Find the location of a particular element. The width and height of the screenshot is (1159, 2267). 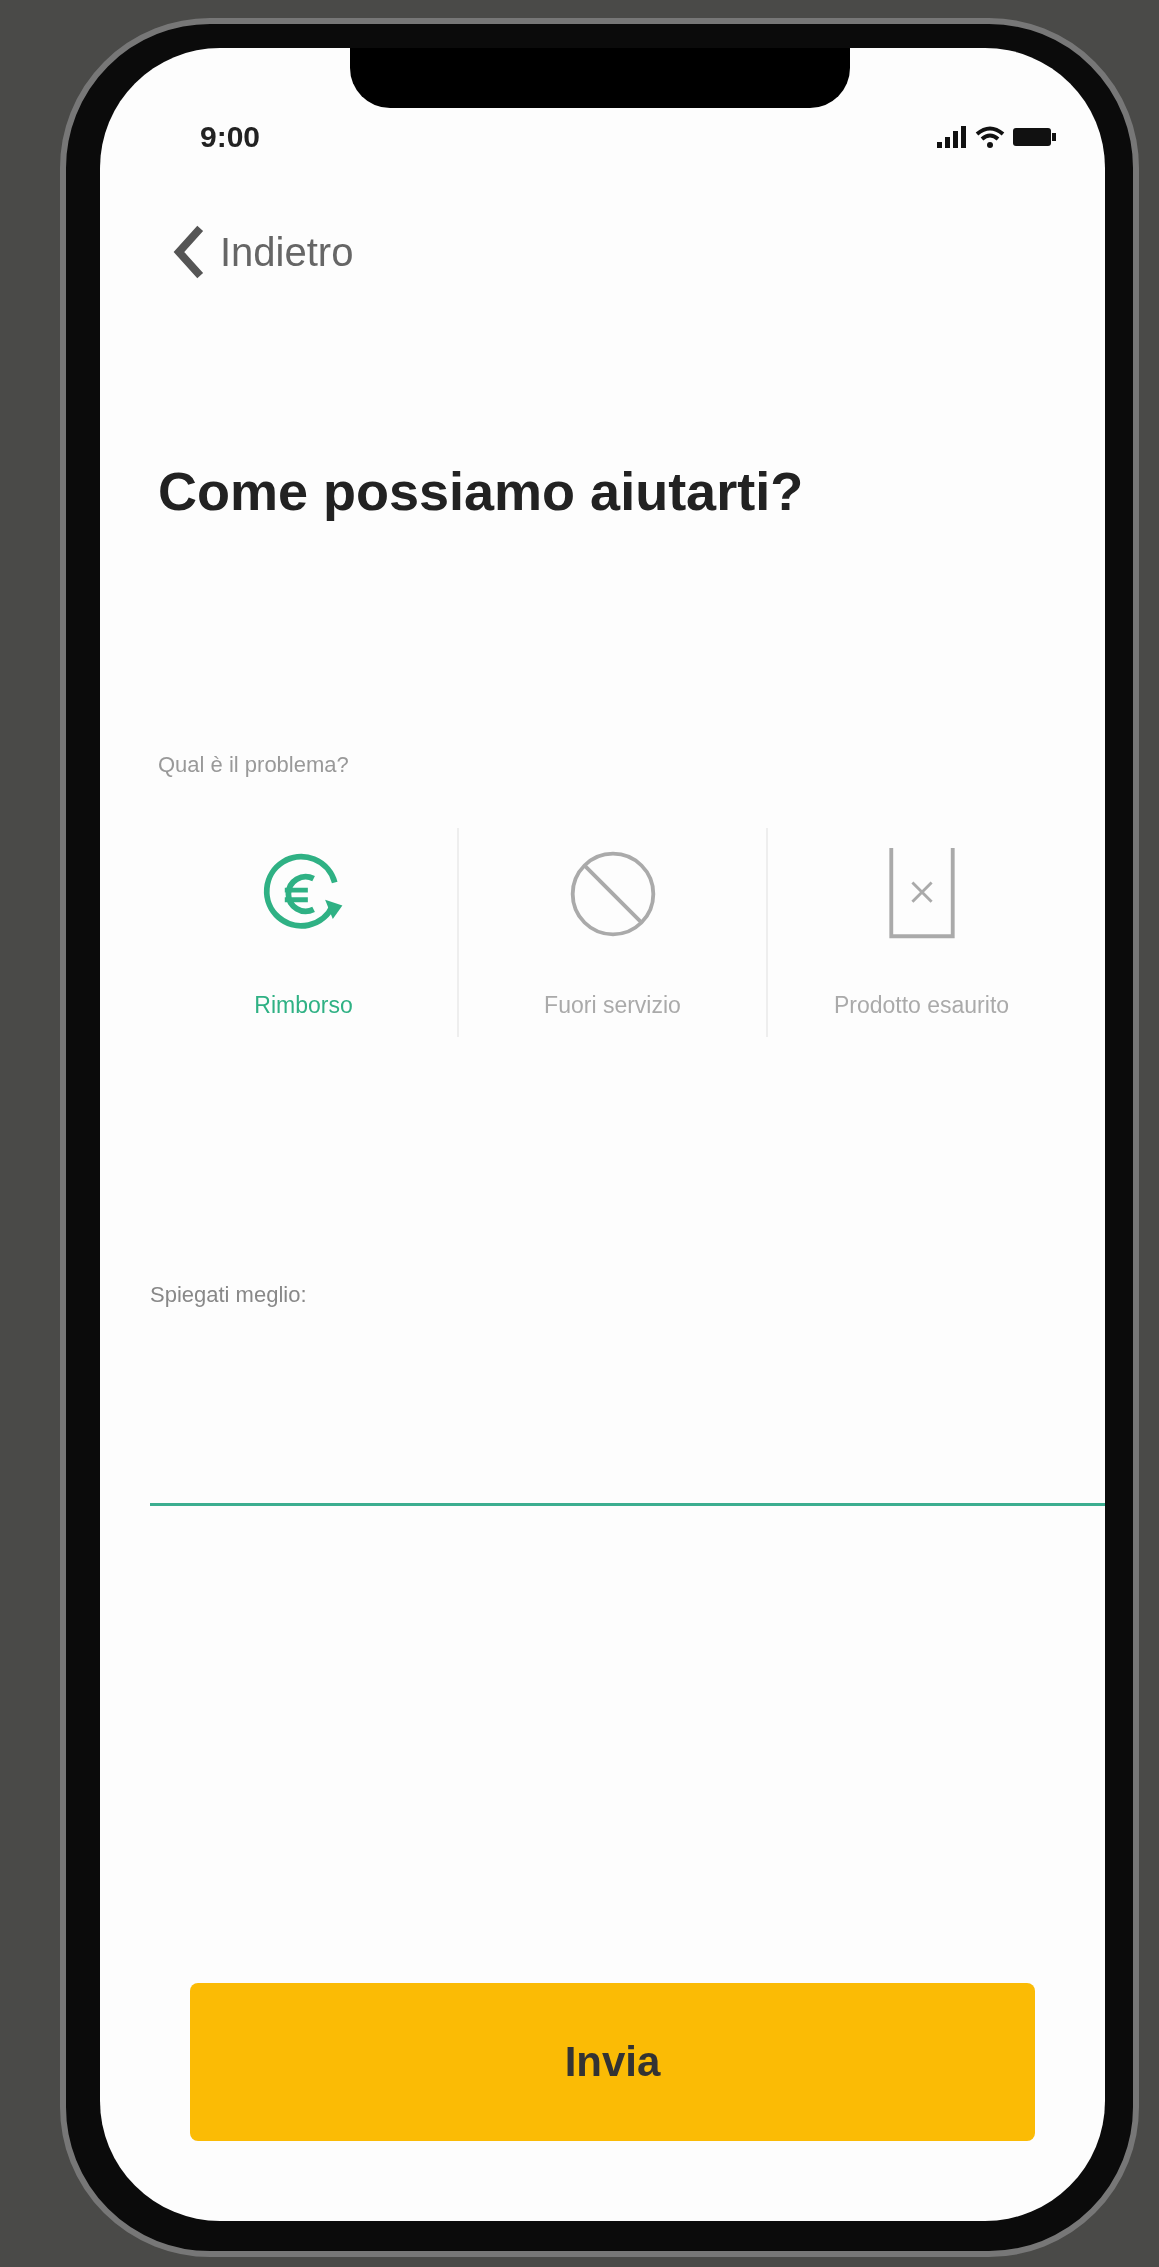

signal-icon is located at coordinates (952, 137).